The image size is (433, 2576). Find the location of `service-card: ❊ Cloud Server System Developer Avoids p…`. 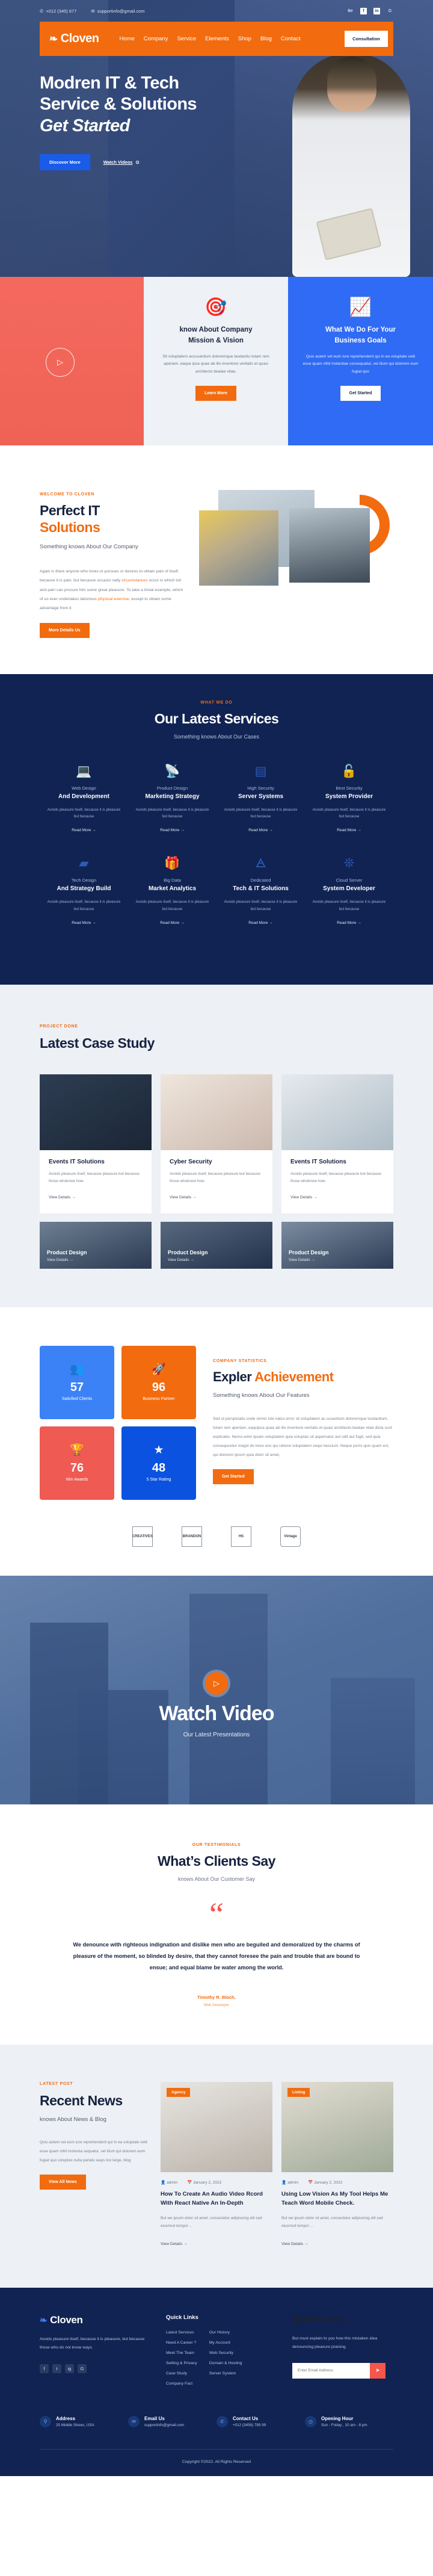

service-card: ❊ Cloud Server System Developer Avoids p… is located at coordinates (349, 892).